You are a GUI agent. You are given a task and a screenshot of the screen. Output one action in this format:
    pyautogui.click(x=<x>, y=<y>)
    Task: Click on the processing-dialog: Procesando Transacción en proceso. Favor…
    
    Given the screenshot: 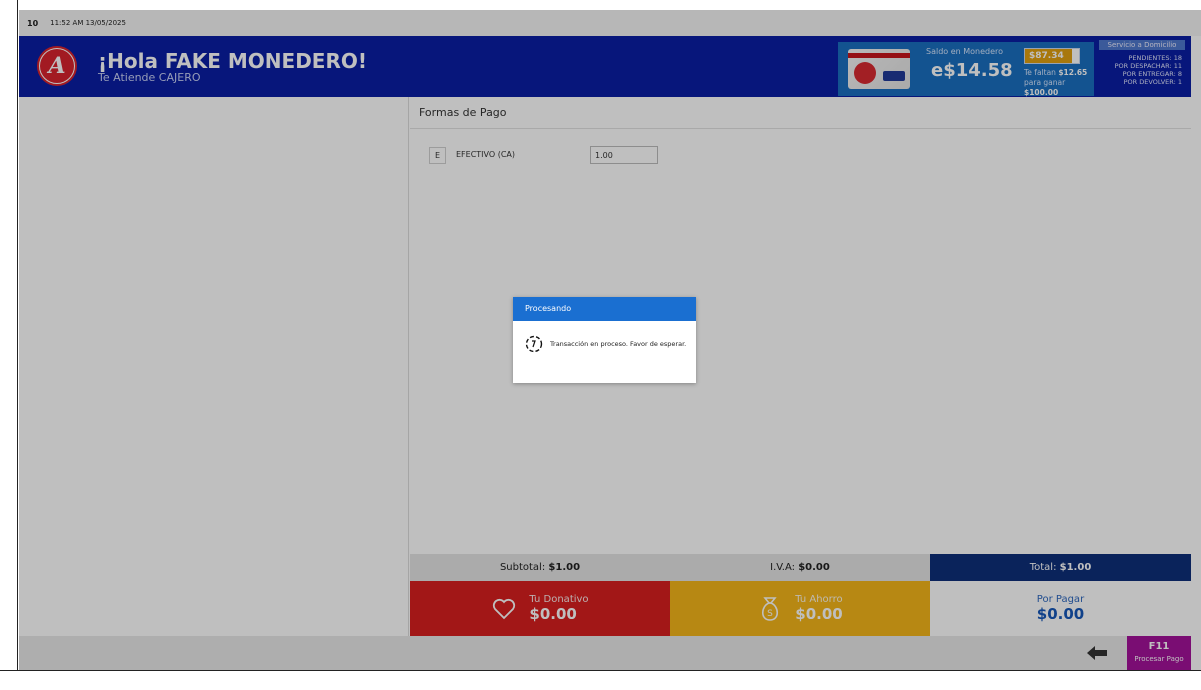 What is the action you would take?
    pyautogui.click(x=604, y=340)
    